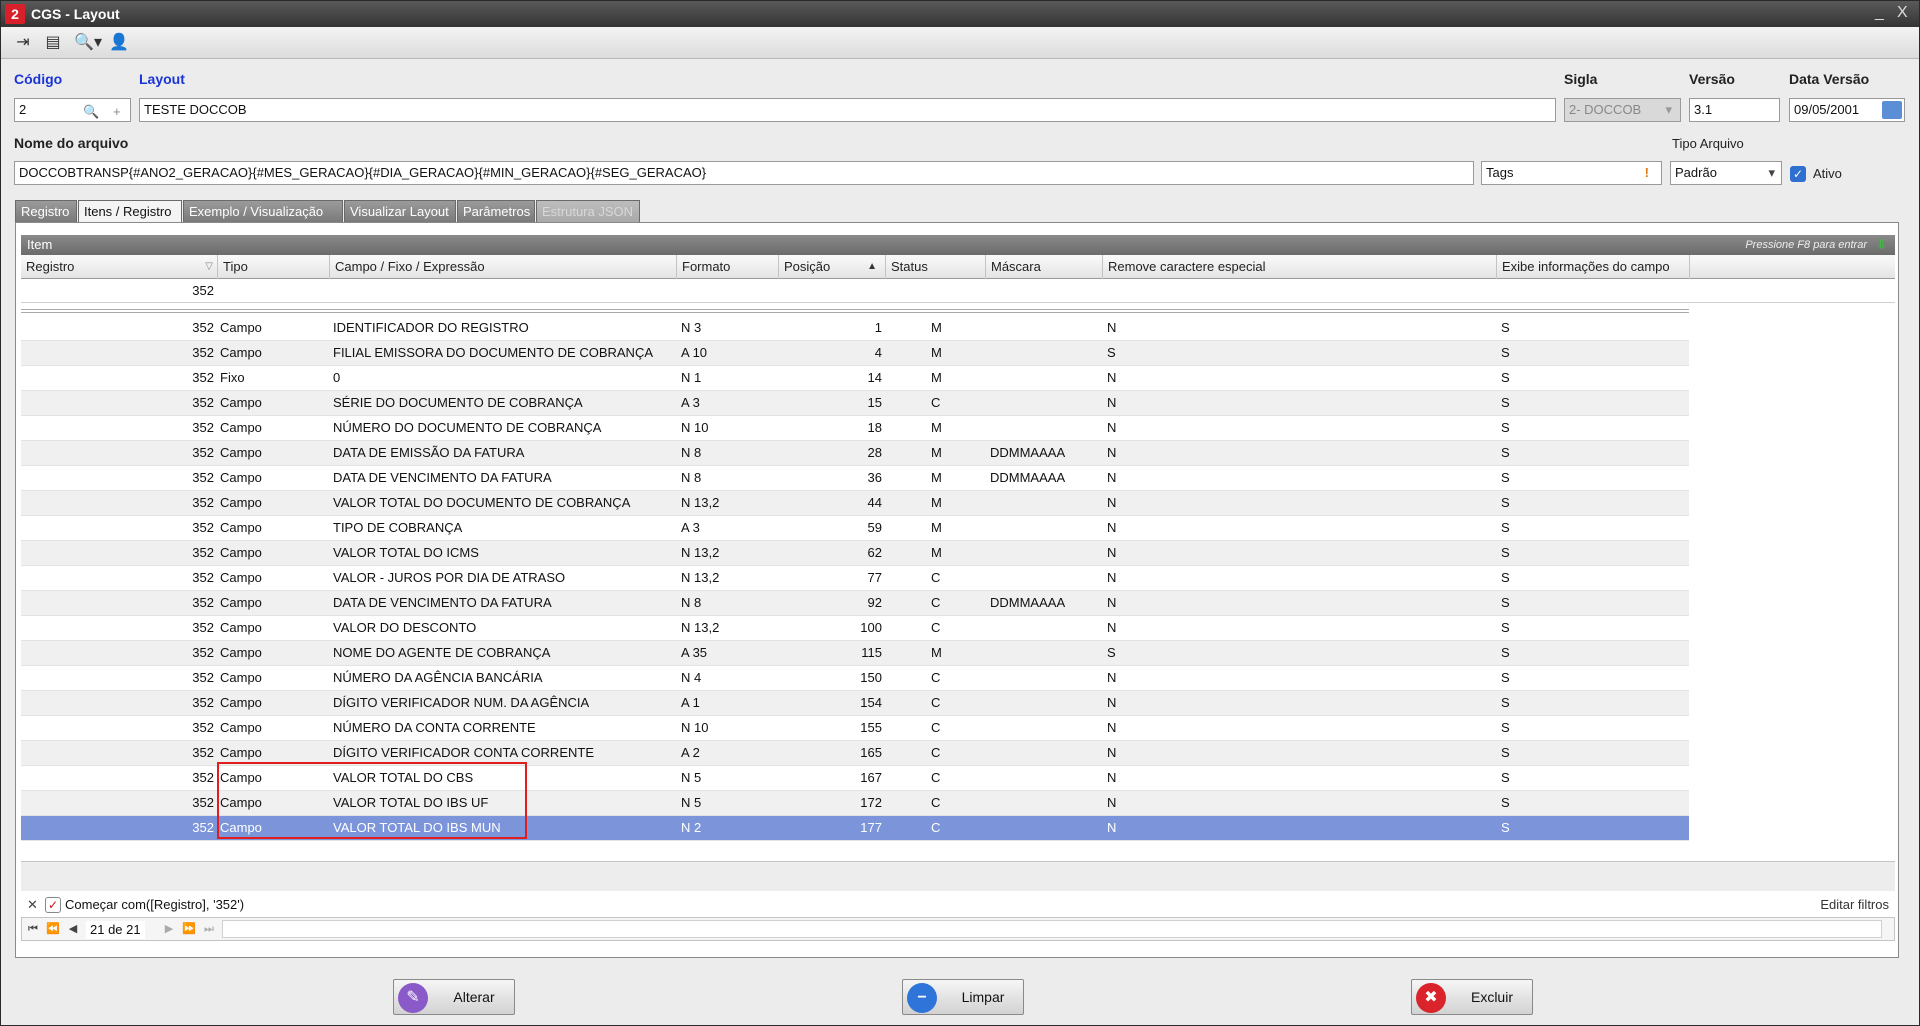 The height and width of the screenshot is (1026, 1920). What do you see at coordinates (1879, 13) in the screenshot?
I see `minimize-button: _` at bounding box center [1879, 13].